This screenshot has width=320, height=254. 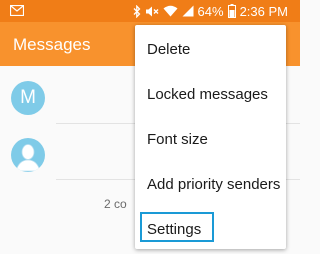 What do you see at coordinates (170, 11) in the screenshot?
I see `wifi-icon` at bounding box center [170, 11].